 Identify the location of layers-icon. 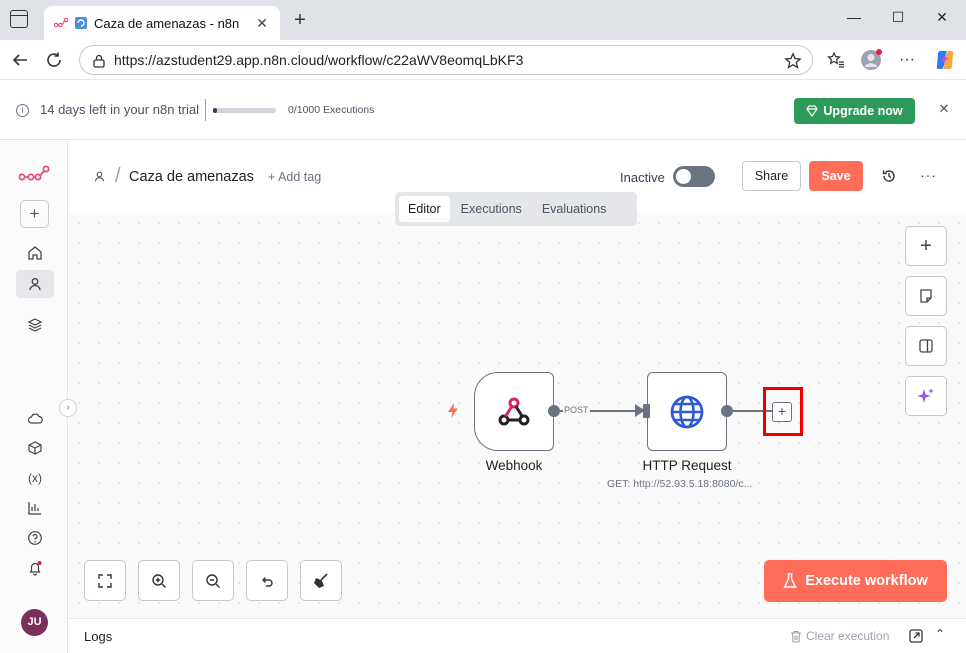
(35, 325).